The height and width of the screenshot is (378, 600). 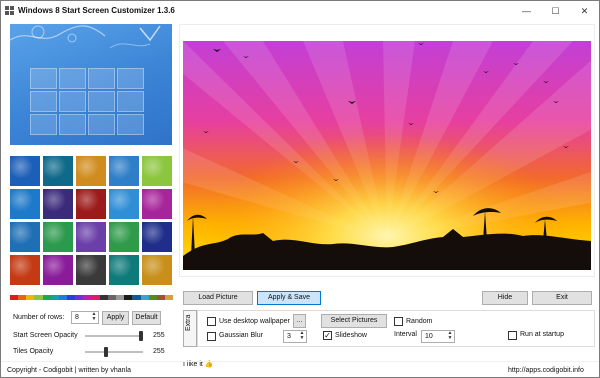 I want to click on interval-label: Interval, so click(x=405, y=334).